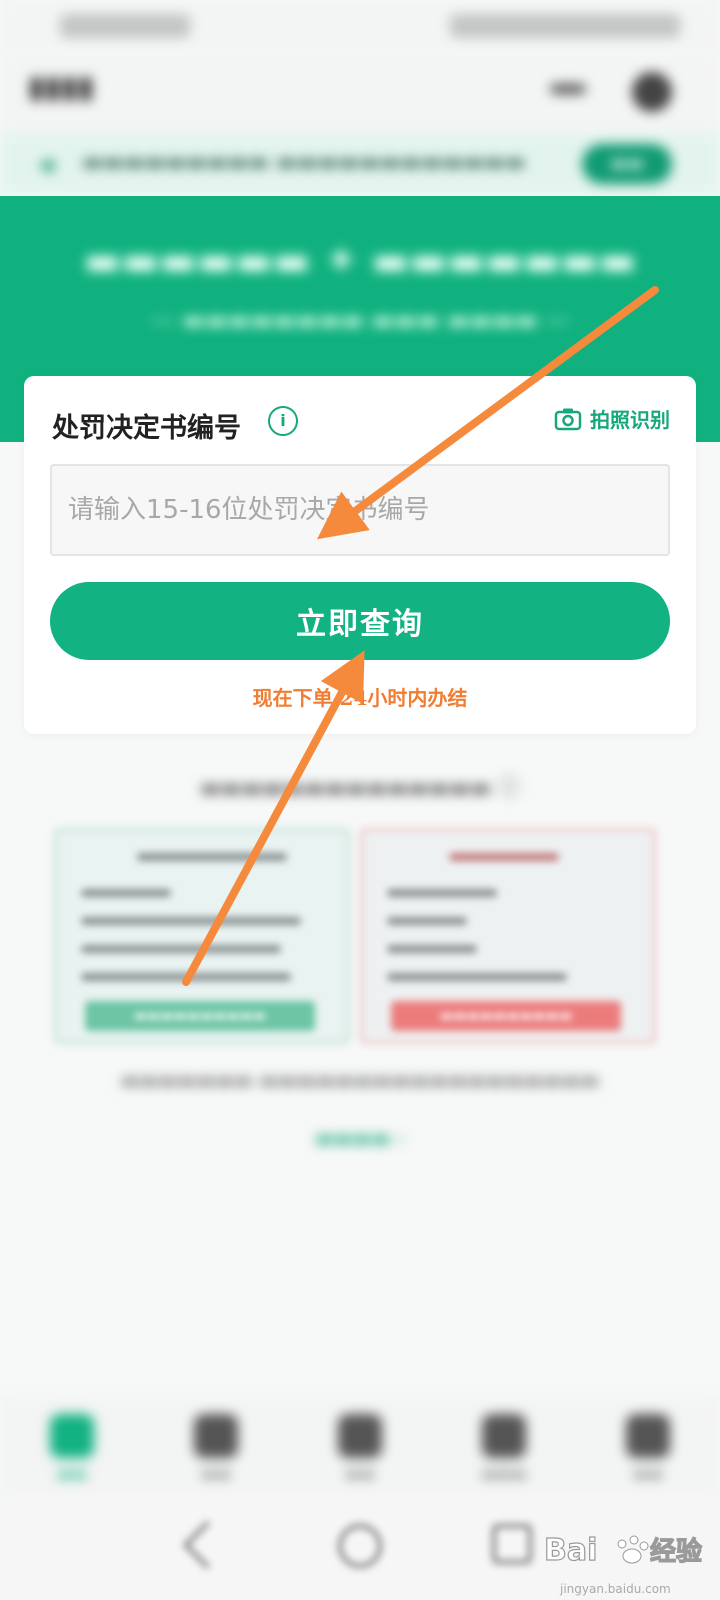  What do you see at coordinates (676, 1551) in the screenshot?
I see `svg-text: 经验` at bounding box center [676, 1551].